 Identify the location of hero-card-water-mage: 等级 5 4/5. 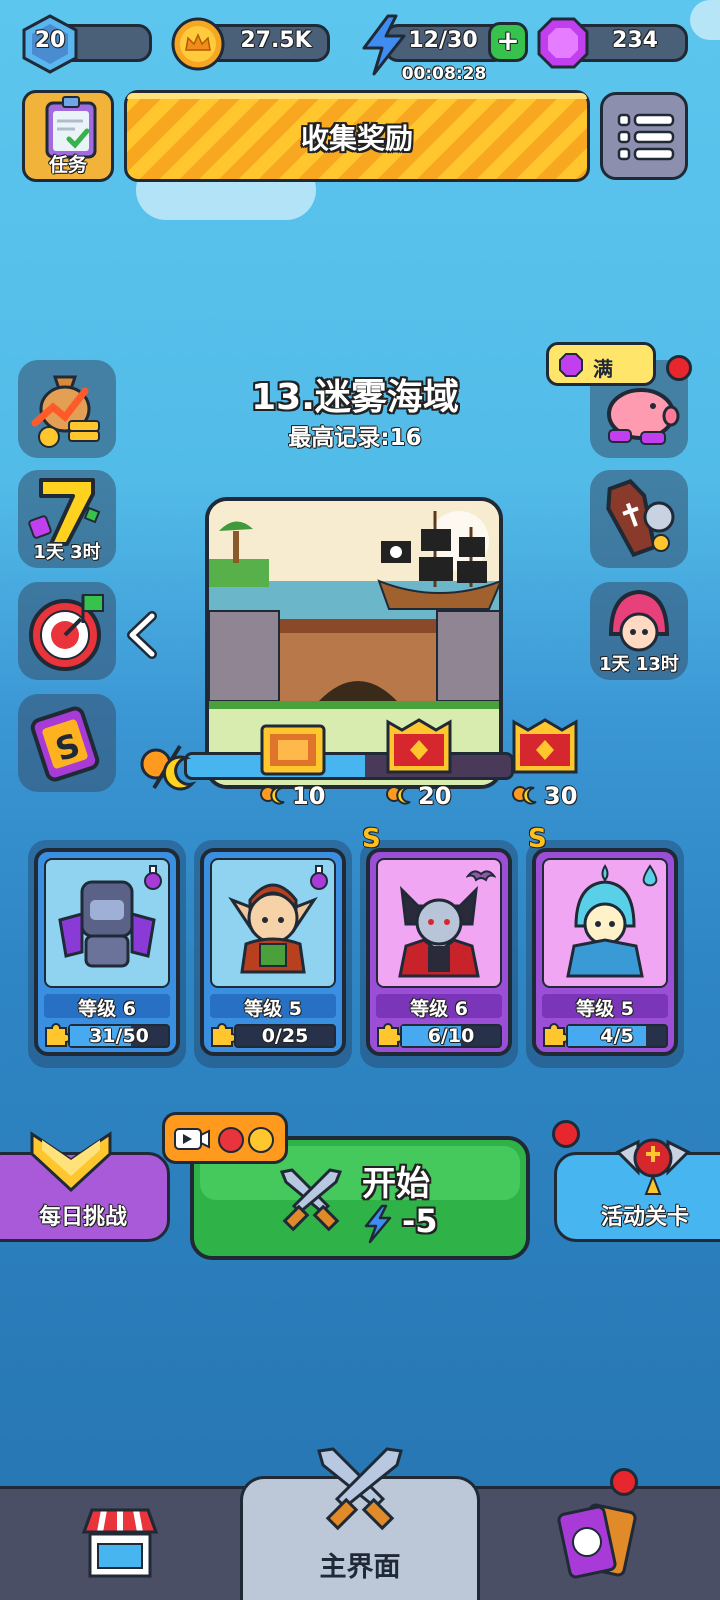
(605, 952).